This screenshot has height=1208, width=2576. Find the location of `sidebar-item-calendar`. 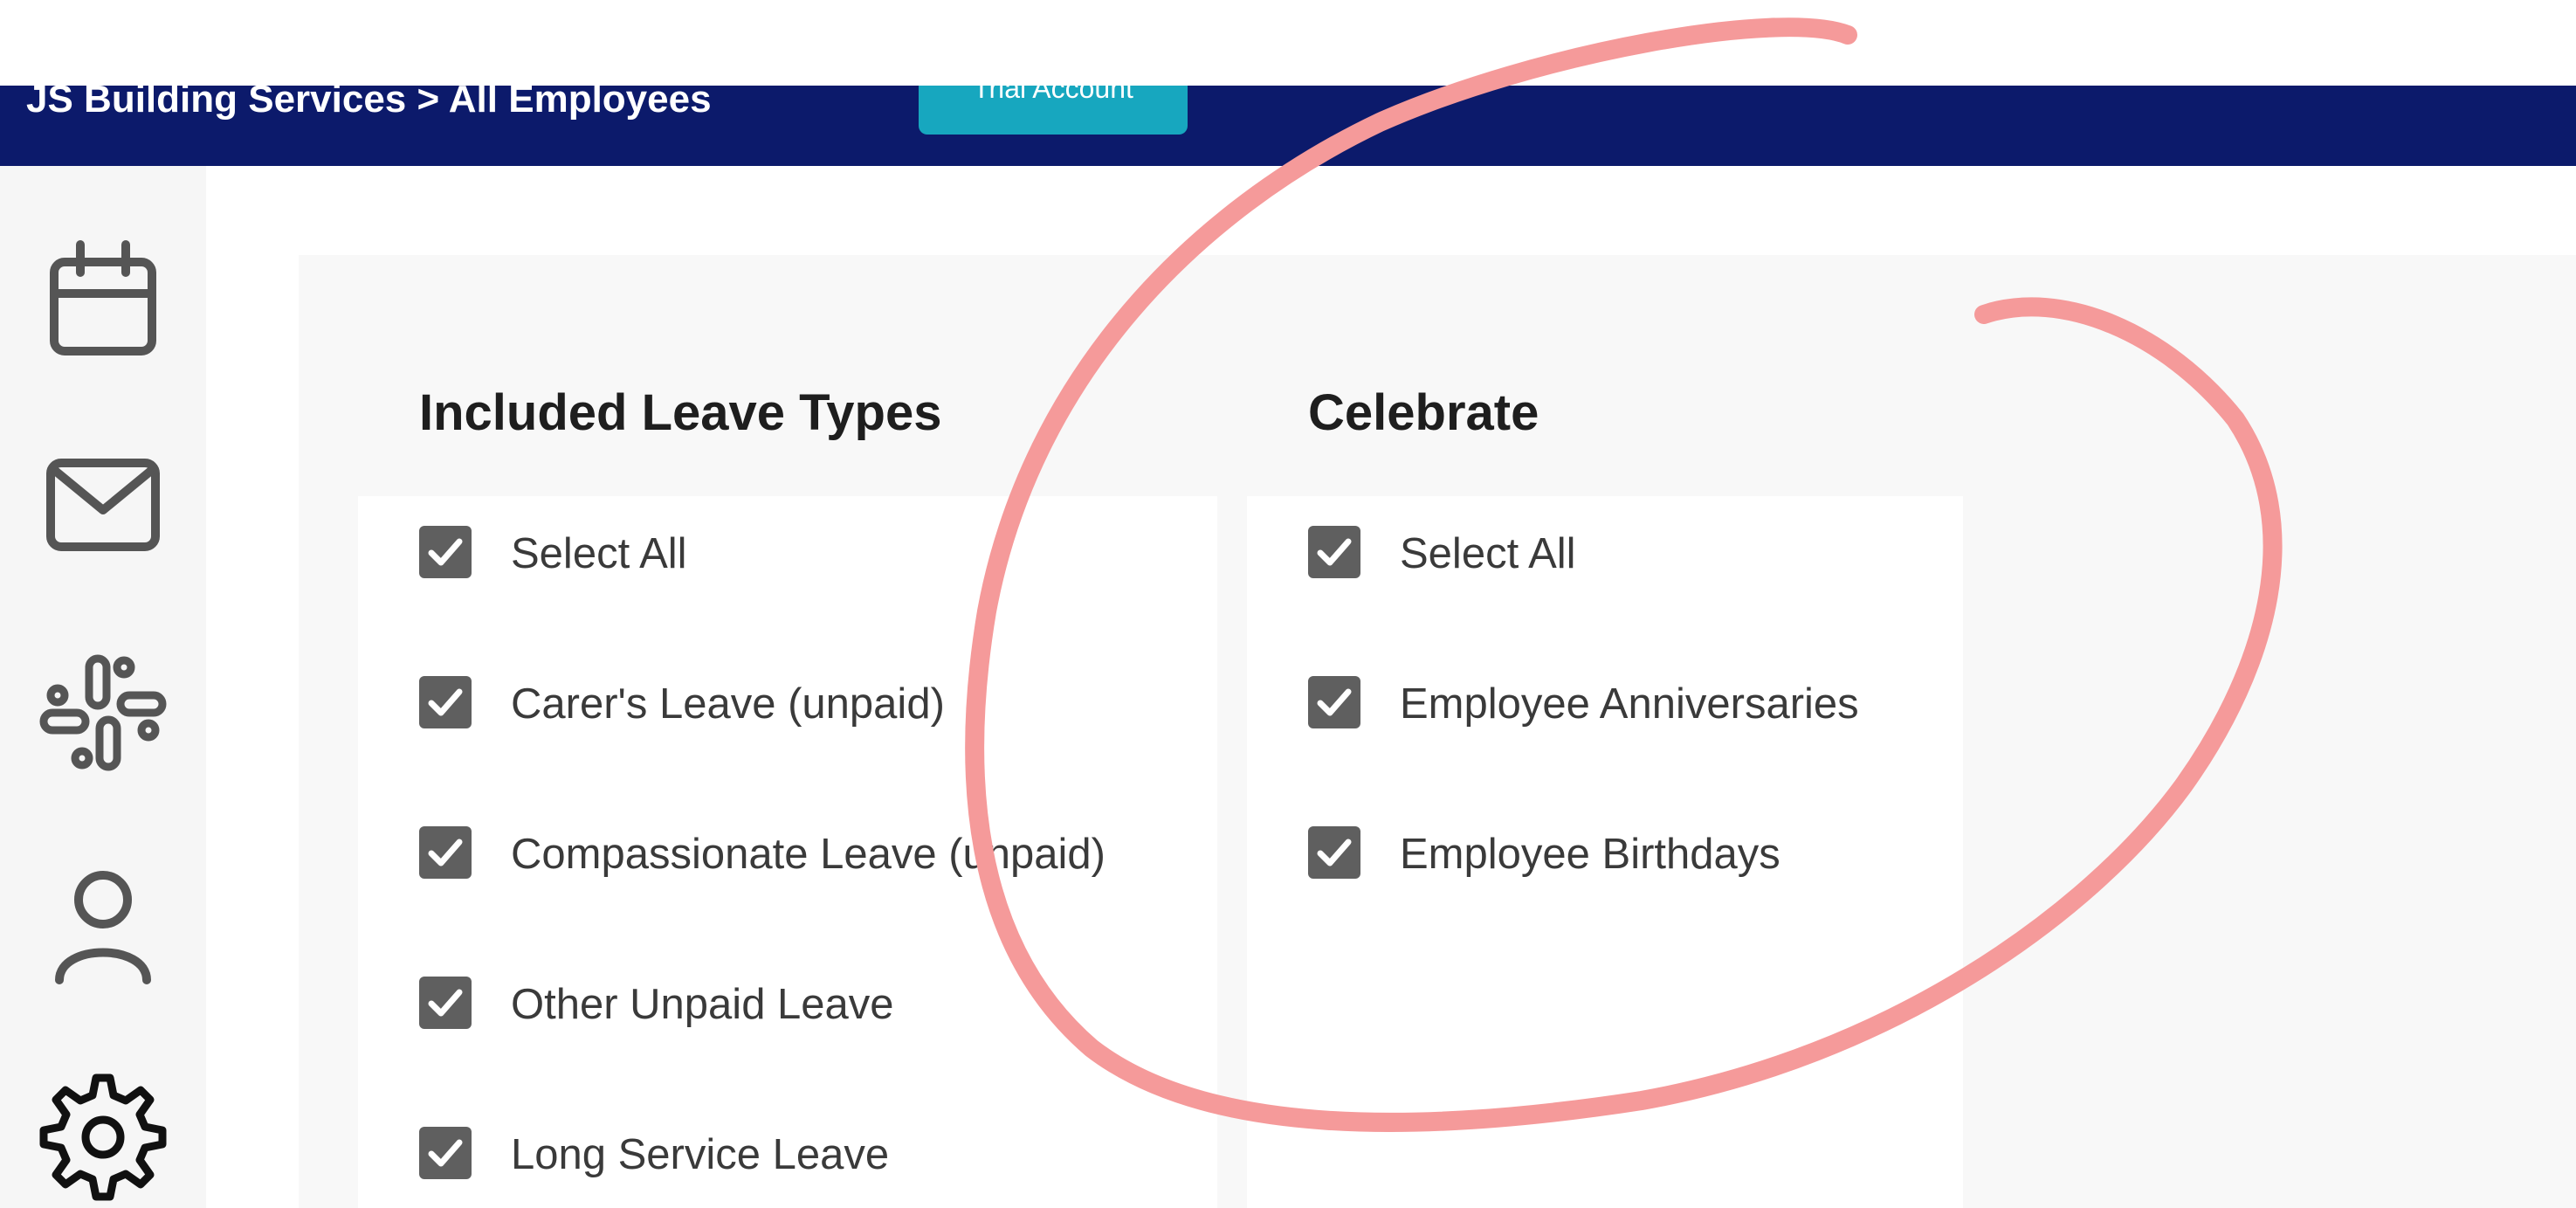

sidebar-item-calendar is located at coordinates (103, 295).